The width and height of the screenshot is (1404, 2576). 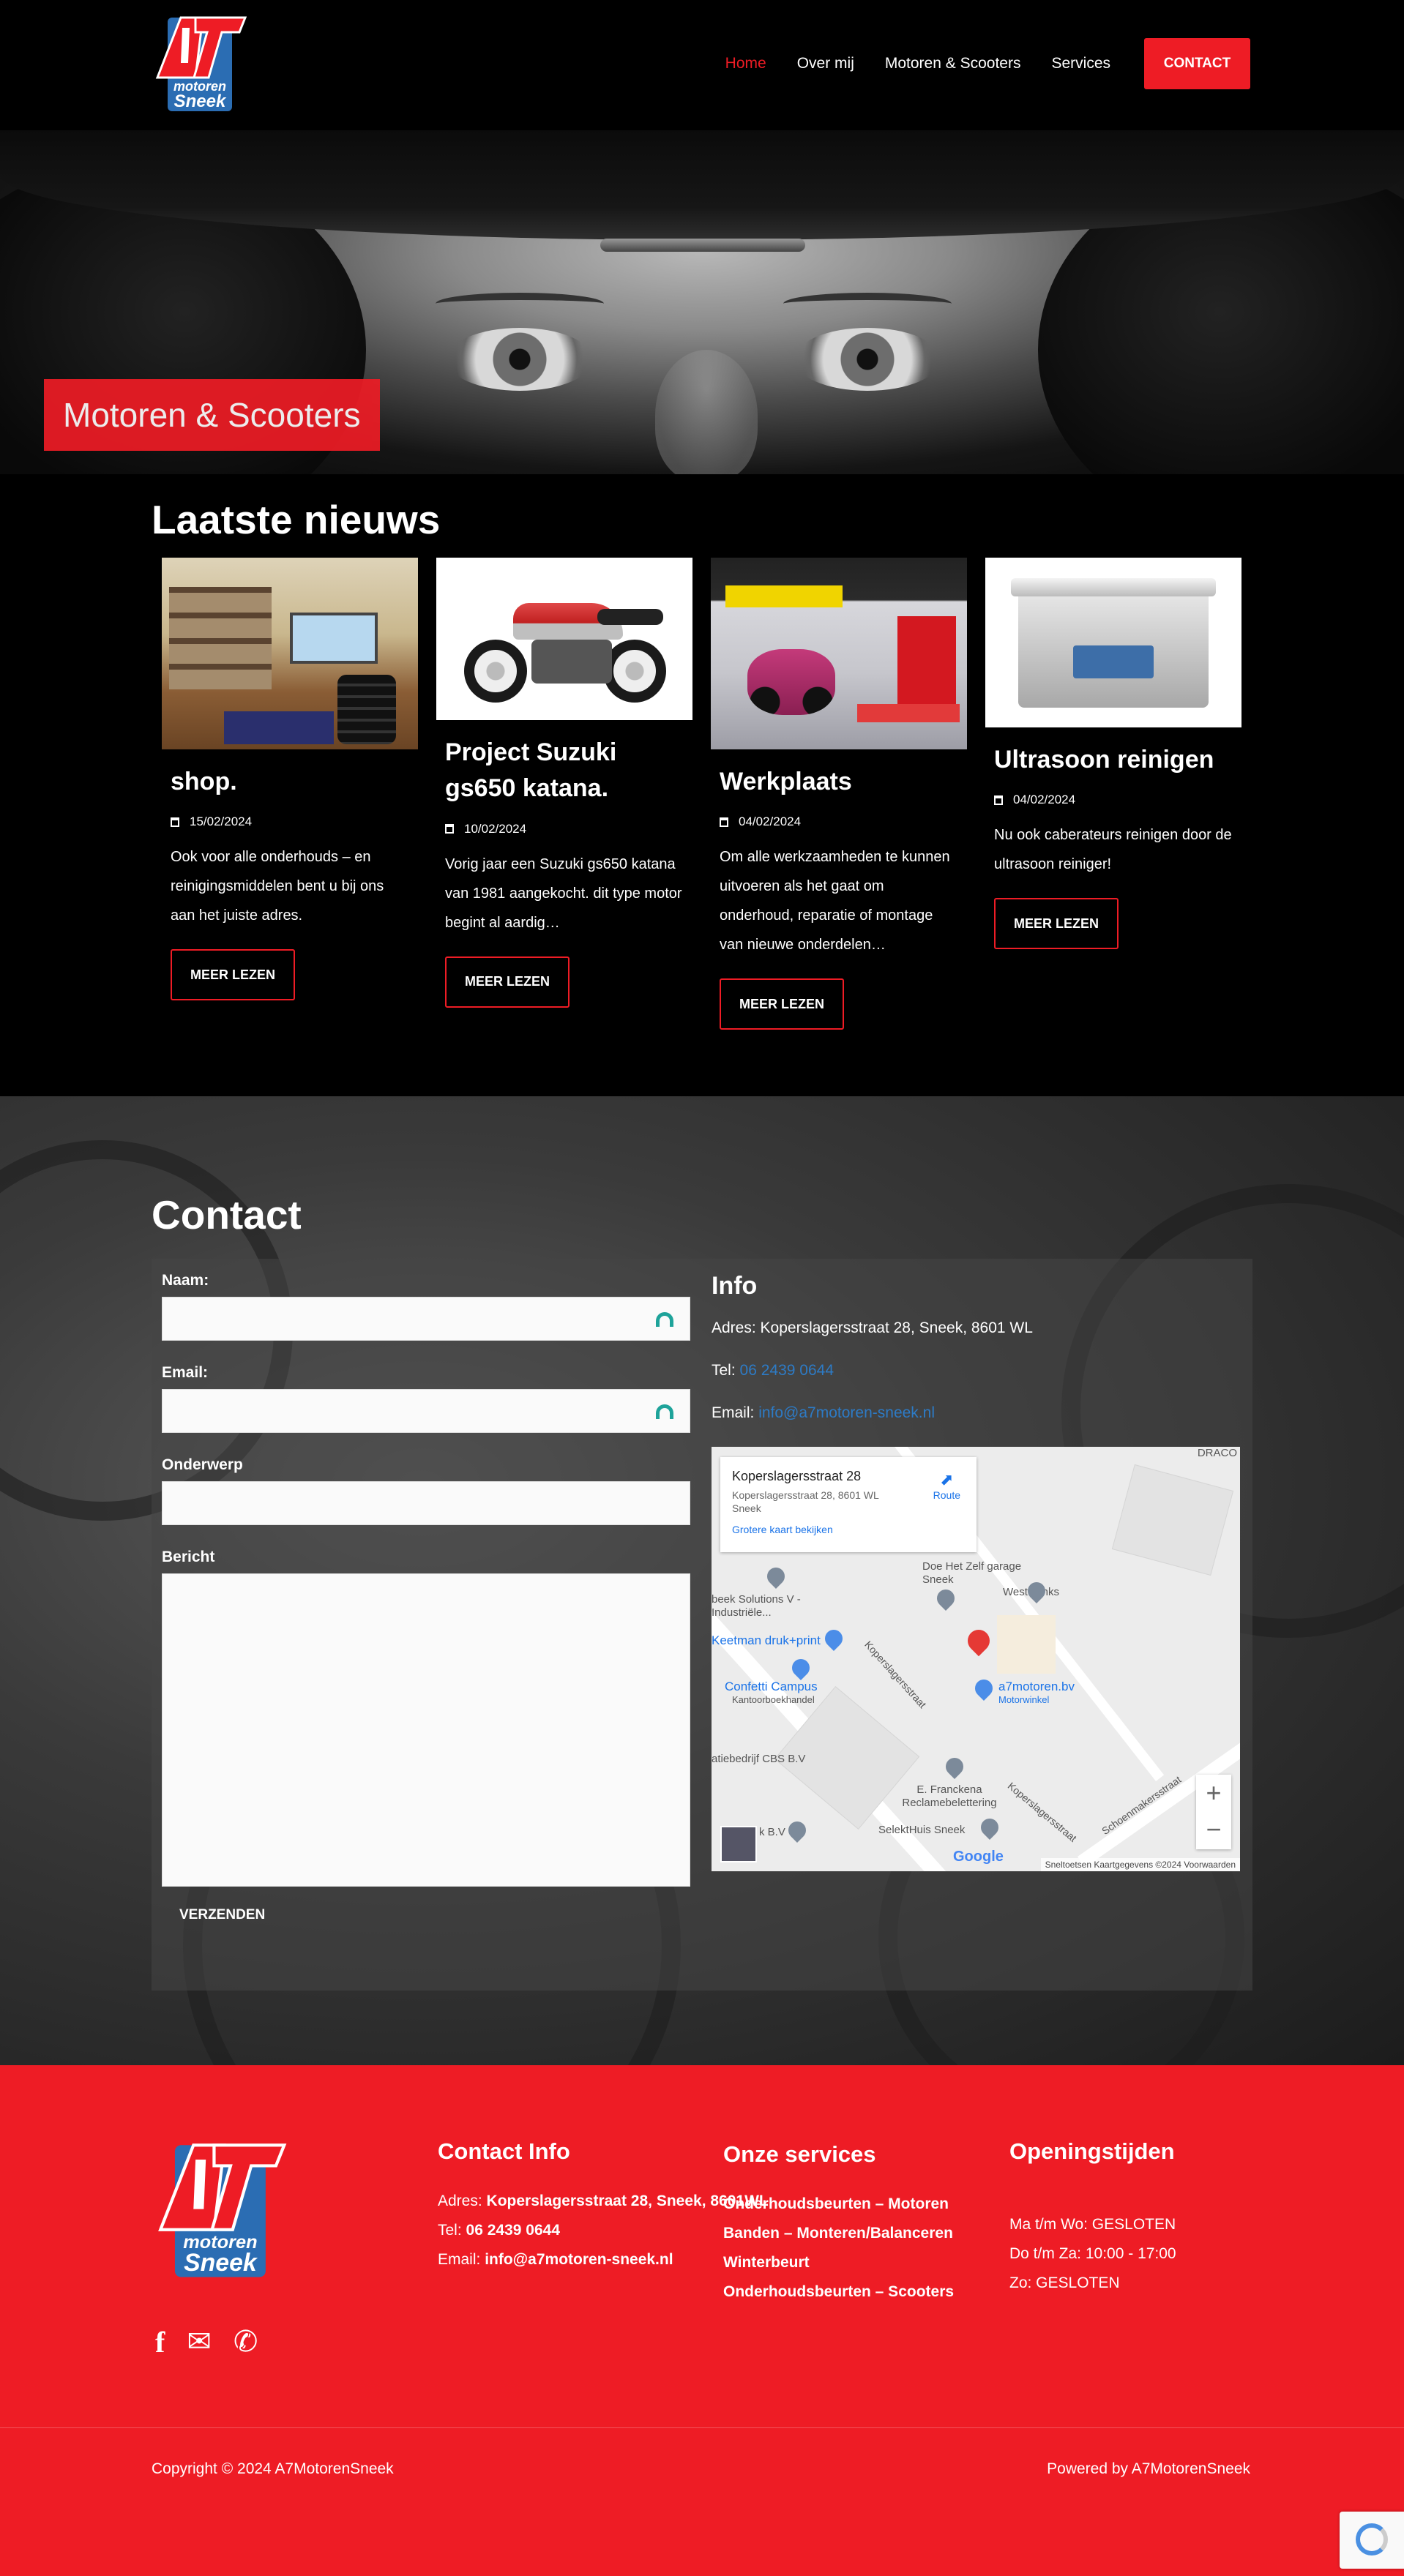 What do you see at coordinates (849, 1529) in the screenshot?
I see `larger-map-link: Grotere kaart bekijken` at bounding box center [849, 1529].